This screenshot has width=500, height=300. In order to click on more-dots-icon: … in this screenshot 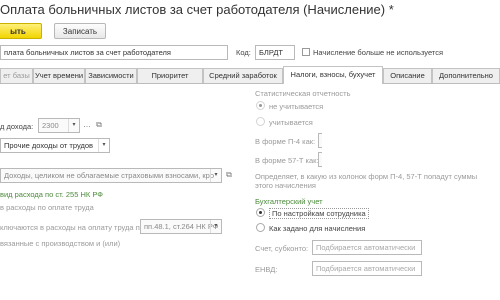, I will do `click(87, 124)`.